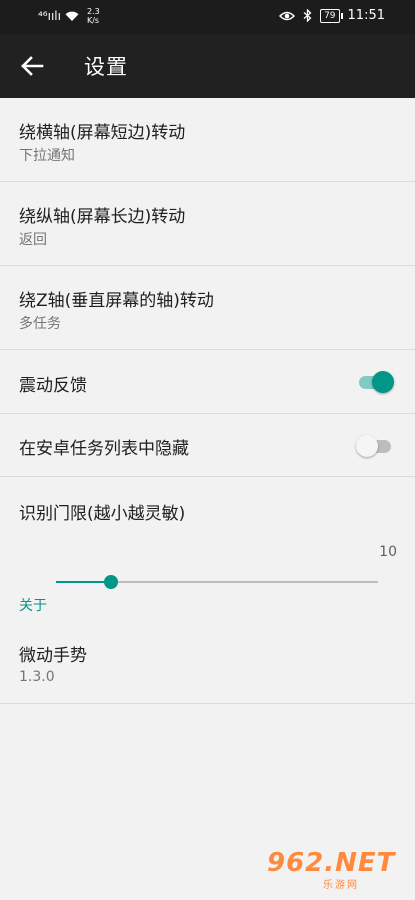  Describe the element at coordinates (207, 66) in the screenshot. I see `toolbar: 设置` at that location.